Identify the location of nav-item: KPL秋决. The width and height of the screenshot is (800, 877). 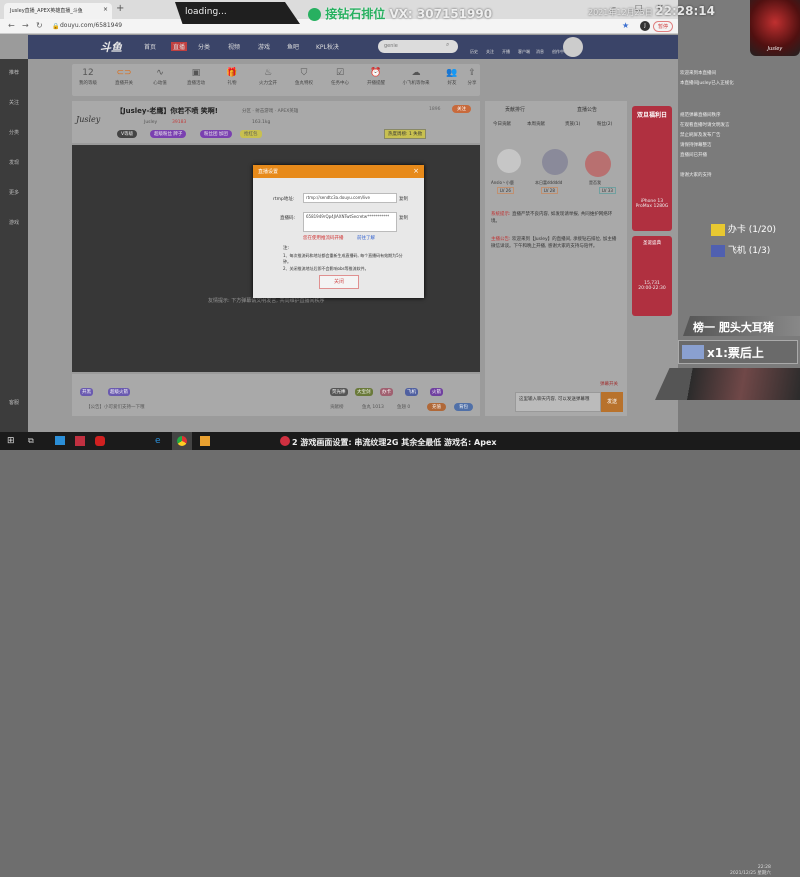
(327, 46).